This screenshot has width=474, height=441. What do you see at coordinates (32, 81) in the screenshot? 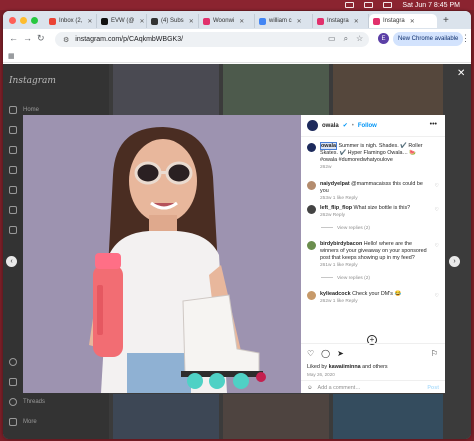
I see `instagram-logo: Instagram` at bounding box center [32, 81].